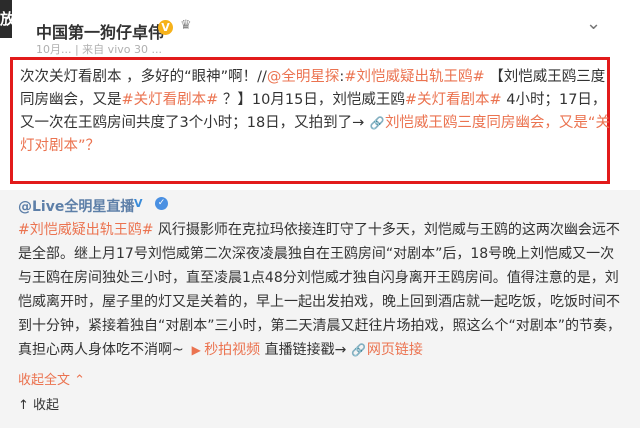 This screenshot has height=428, width=640. Describe the element at coordinates (76, 206) in the screenshot. I see `repost-author: @Live全明星直播` at that location.